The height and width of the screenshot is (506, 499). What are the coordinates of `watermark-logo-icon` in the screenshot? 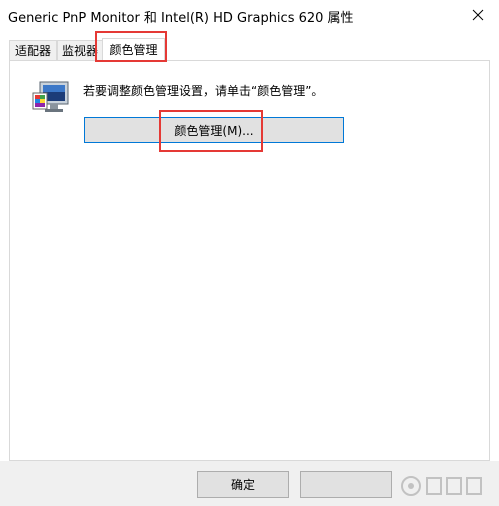 It's located at (441, 486).